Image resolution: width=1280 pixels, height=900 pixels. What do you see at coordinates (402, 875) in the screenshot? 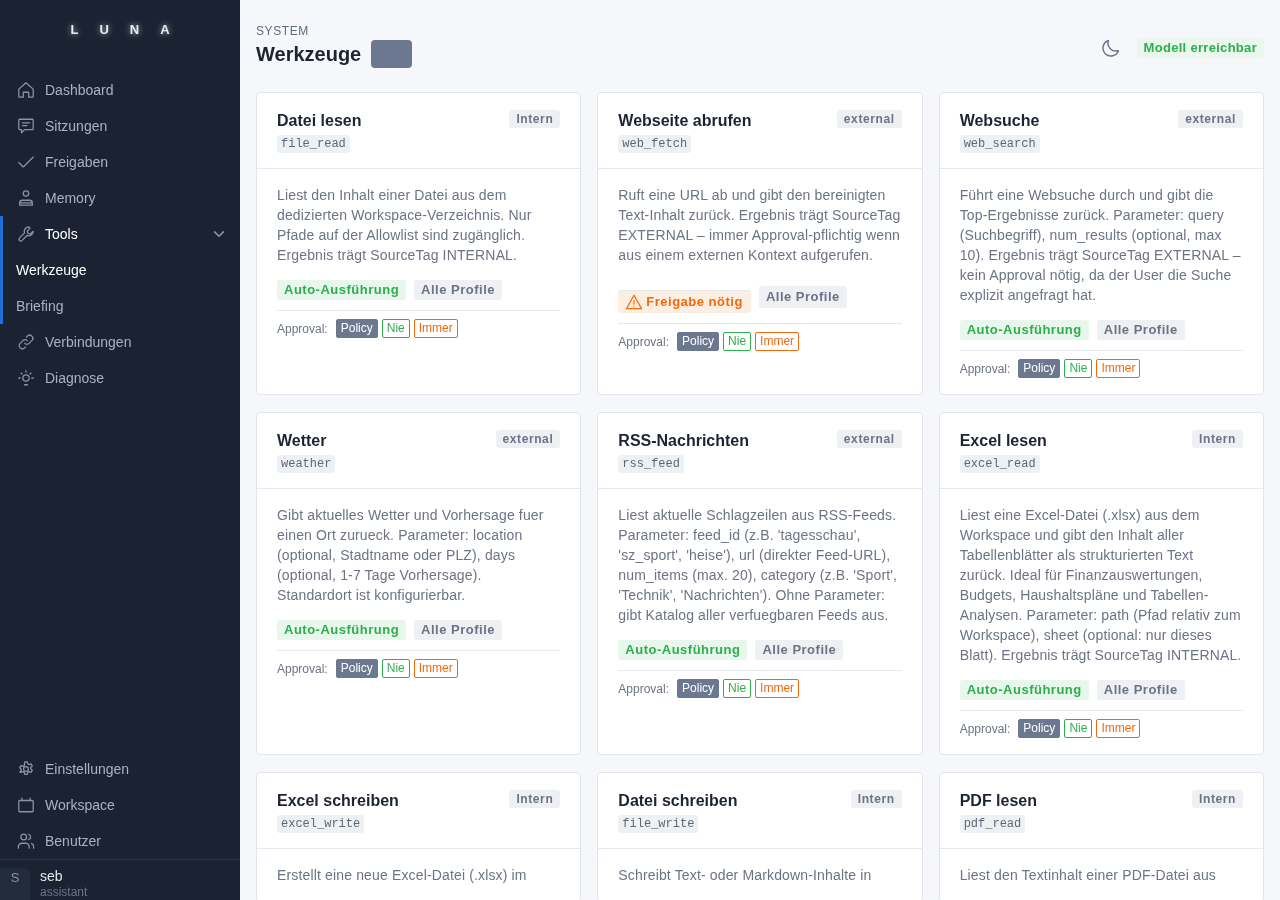
I see `tool-description: Erstellt eine neue Excel-Datei (.xlsx) im` at bounding box center [402, 875].